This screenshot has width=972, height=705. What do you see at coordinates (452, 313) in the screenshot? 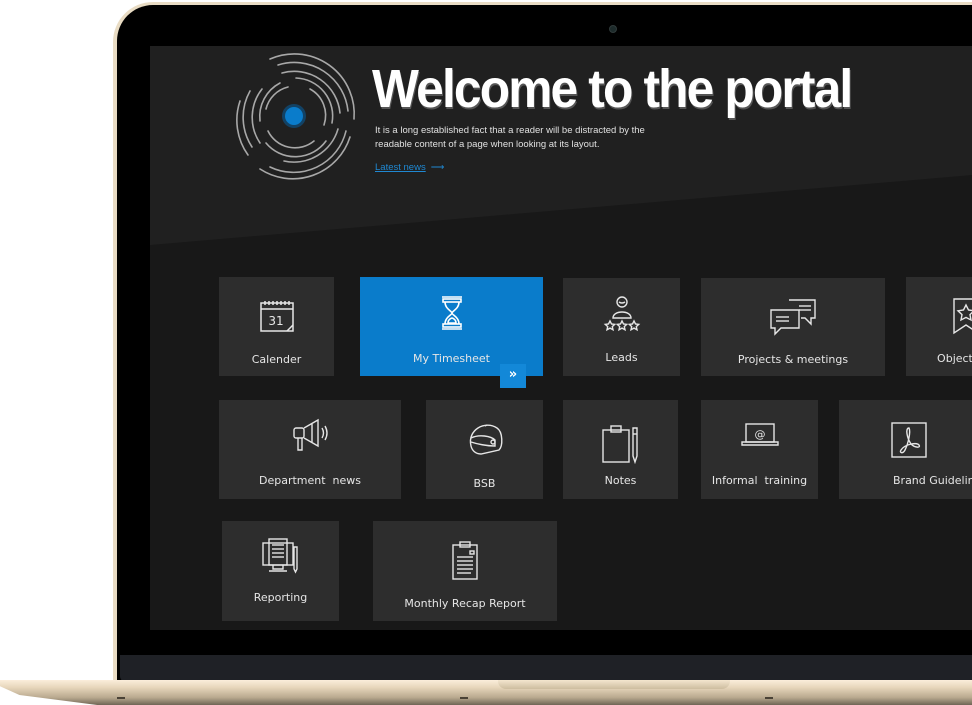
I see `hourglass-icon` at bounding box center [452, 313].